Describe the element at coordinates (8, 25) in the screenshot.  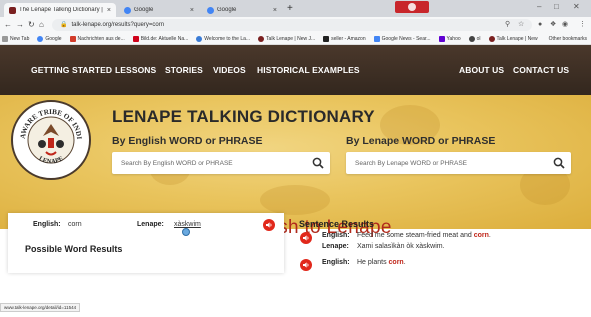
I see `back-icon: ←` at that location.